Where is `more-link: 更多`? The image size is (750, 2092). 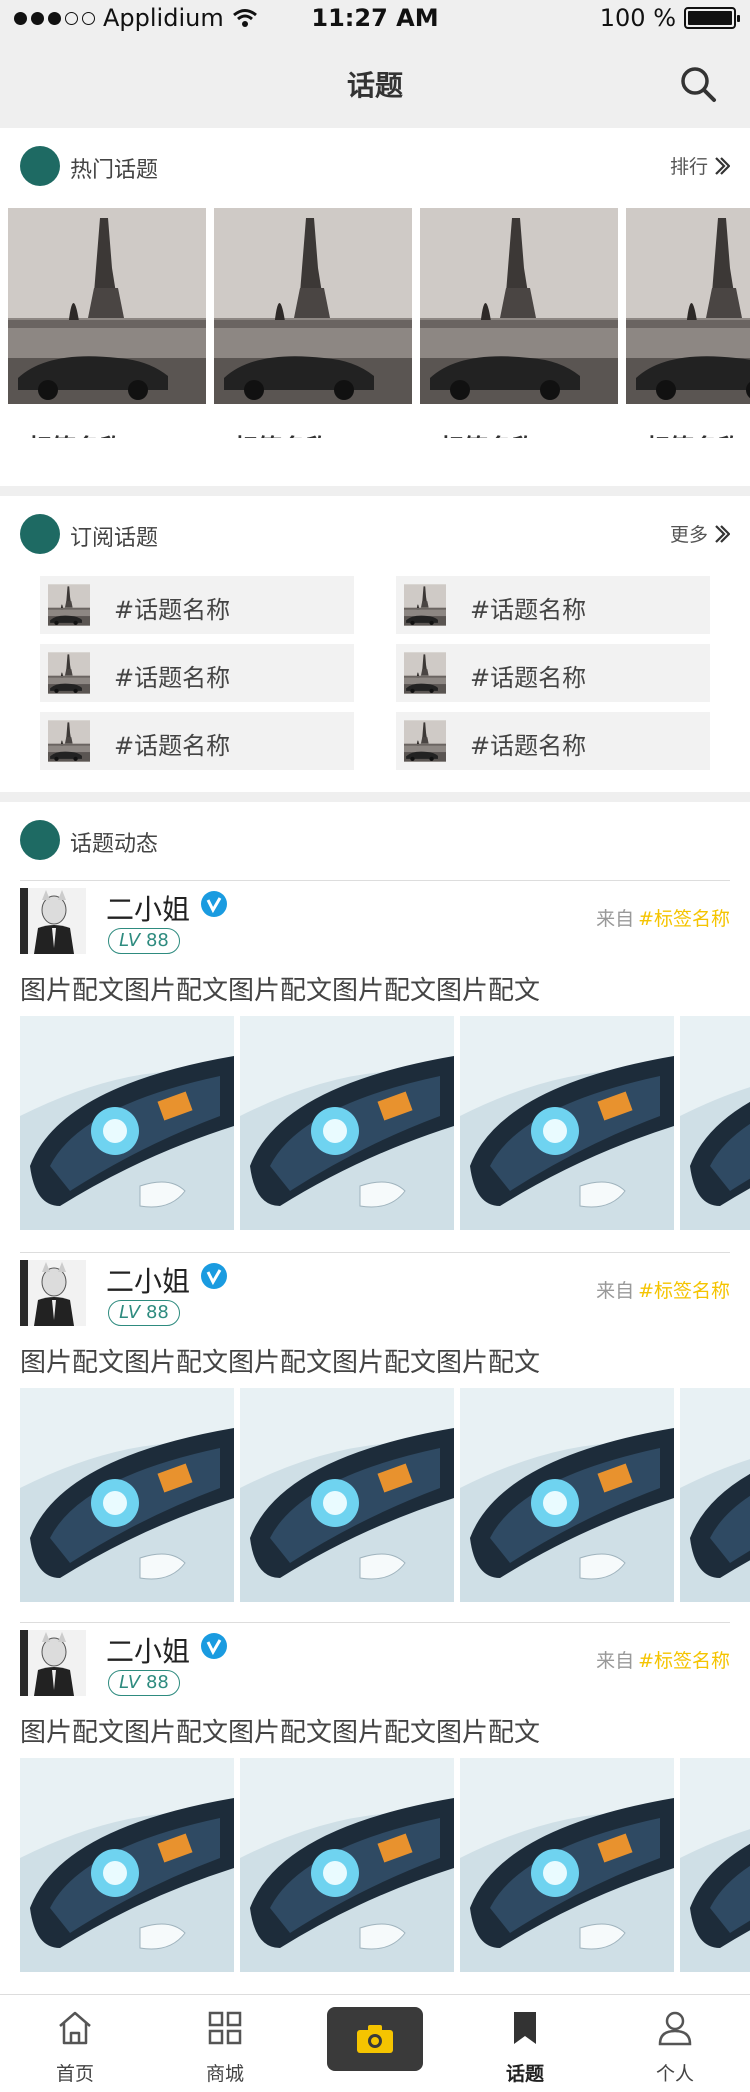
more-link: 更多 is located at coordinates (700, 533).